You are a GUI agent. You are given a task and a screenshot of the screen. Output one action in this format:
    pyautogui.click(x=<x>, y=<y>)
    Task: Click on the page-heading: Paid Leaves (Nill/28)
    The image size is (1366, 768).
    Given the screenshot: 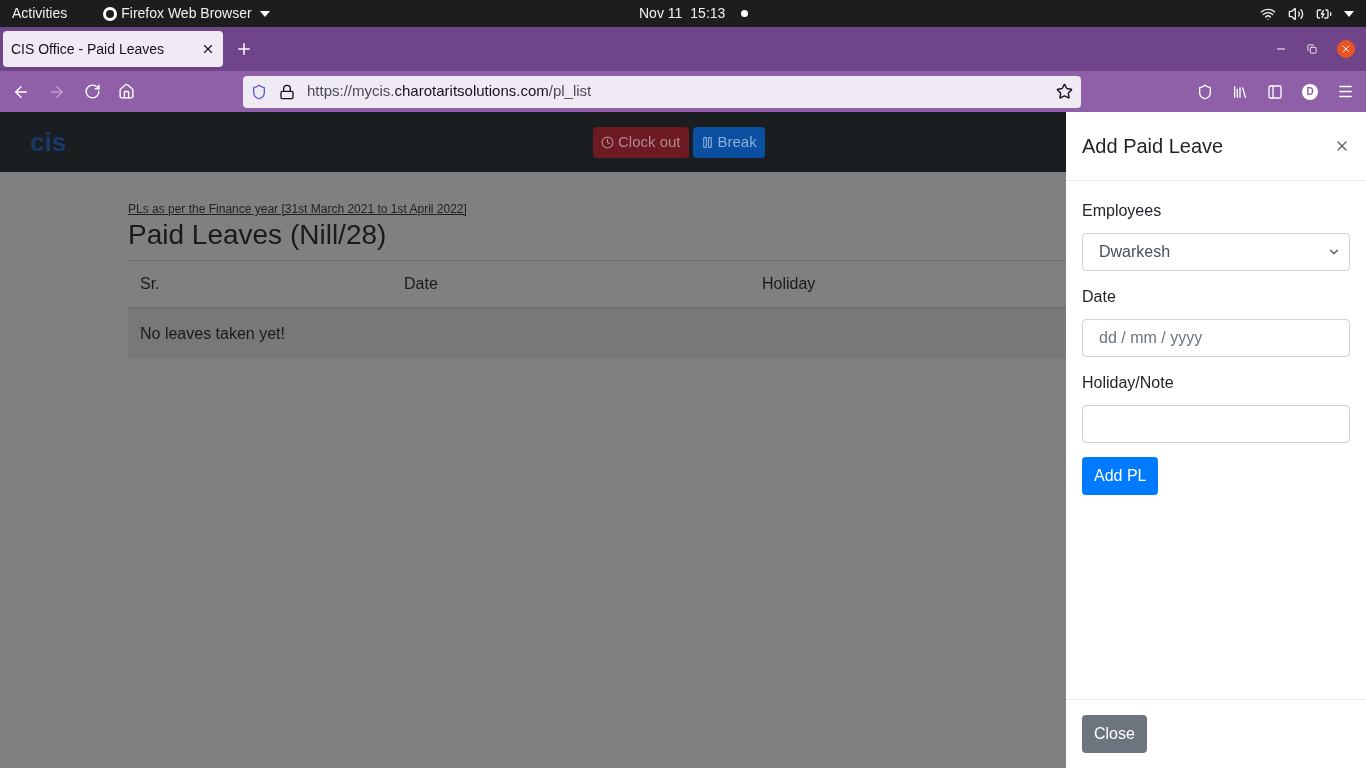 What is the action you would take?
    pyautogui.click(x=258, y=235)
    